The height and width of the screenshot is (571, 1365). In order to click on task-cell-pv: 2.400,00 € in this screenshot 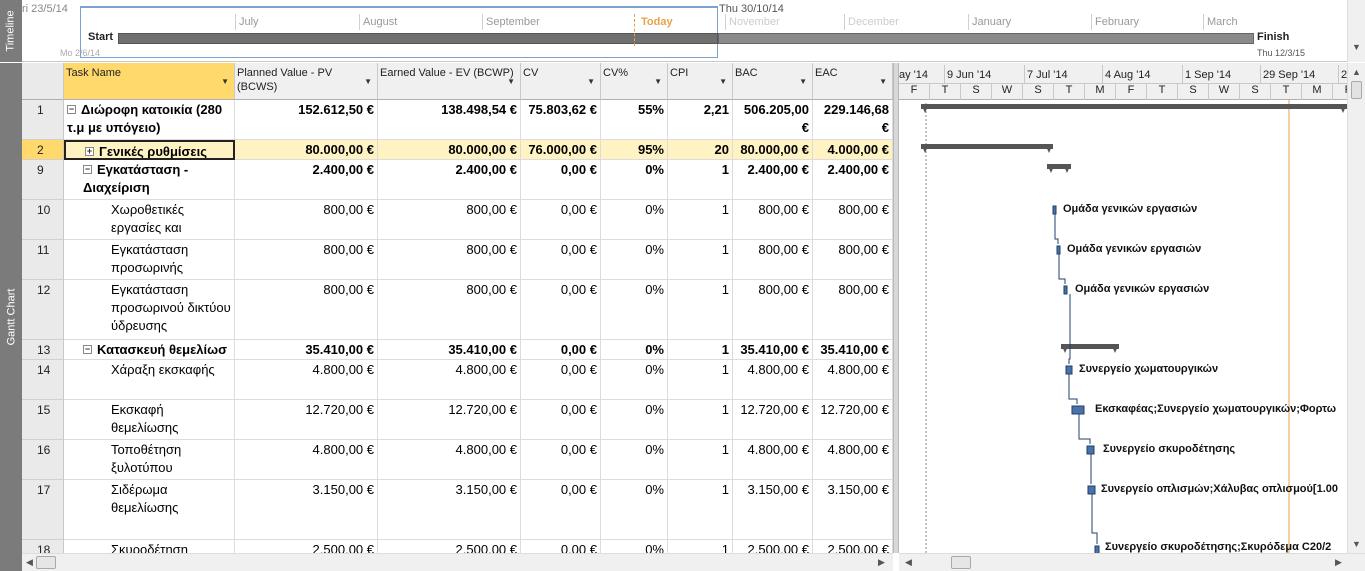, I will do `click(306, 180)`.